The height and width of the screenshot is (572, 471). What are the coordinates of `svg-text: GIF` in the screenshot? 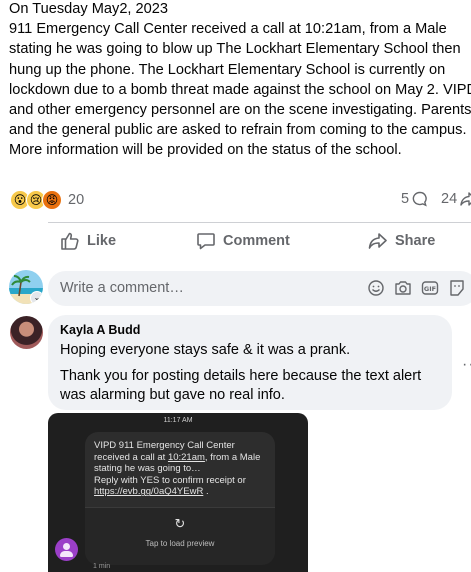 It's located at (430, 289).